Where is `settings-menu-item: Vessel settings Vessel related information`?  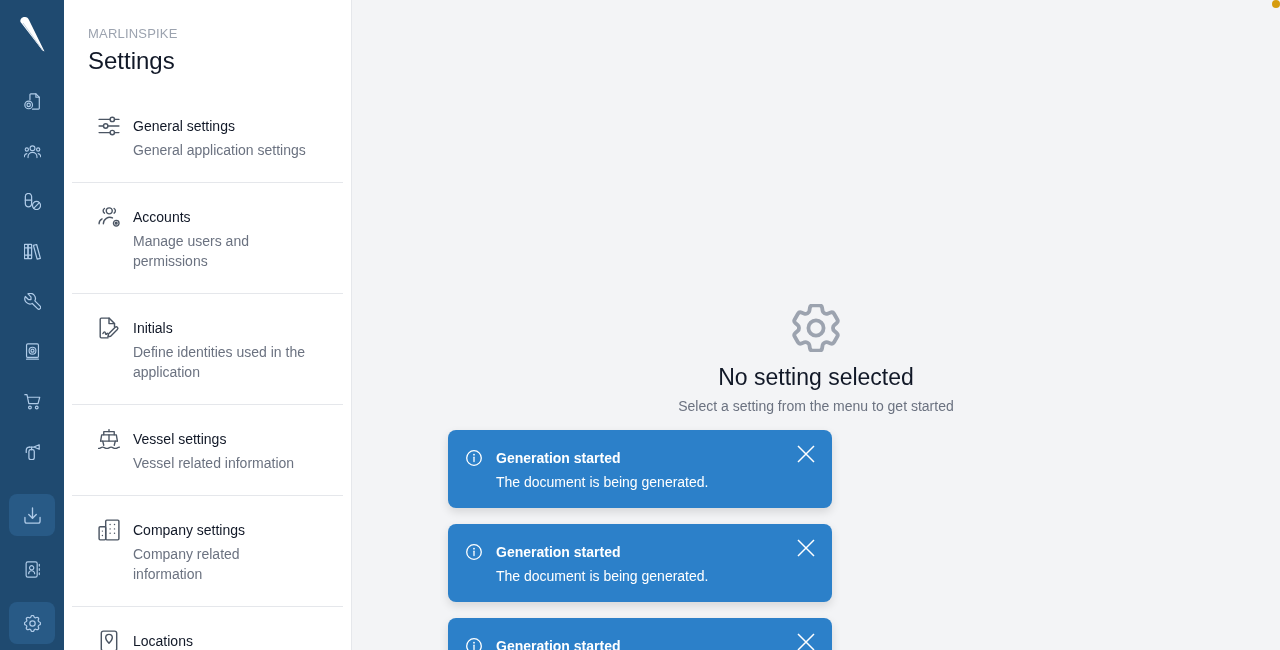 settings-menu-item: Vessel settings Vessel related information is located at coordinates (207, 450).